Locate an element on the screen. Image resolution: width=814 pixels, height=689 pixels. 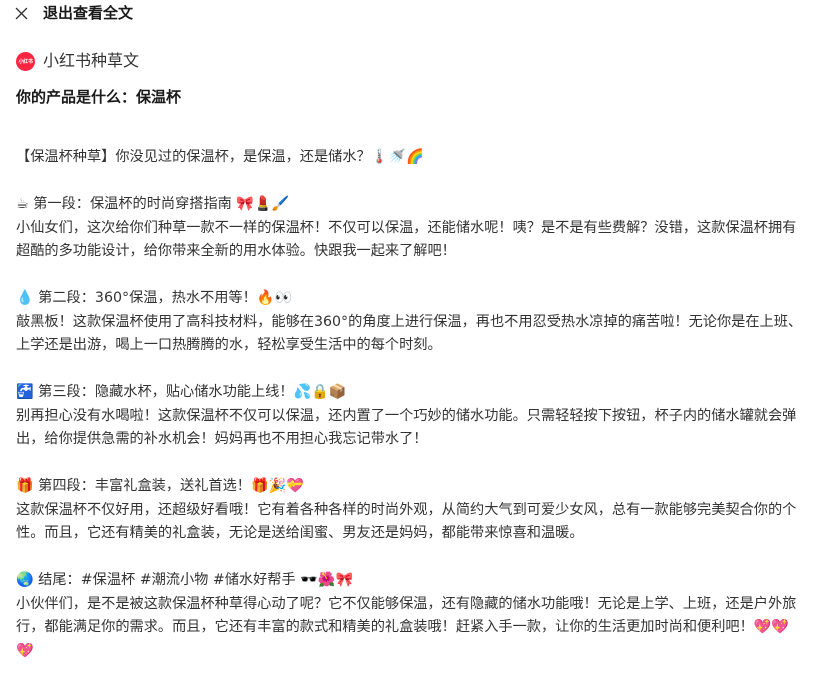
exit-fulltext-label: 退出查看全文 is located at coordinates (88, 13).